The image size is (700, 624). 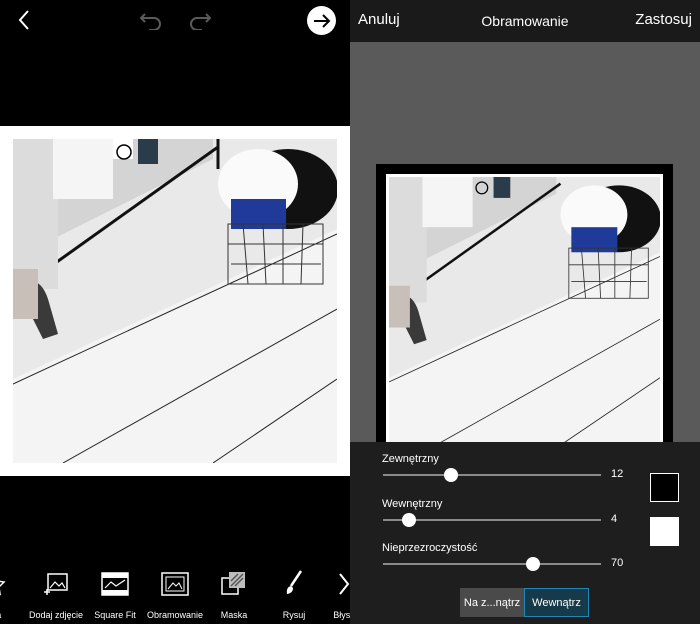 What do you see at coordinates (379, 19) in the screenshot?
I see `cancel-button: Anuluj` at bounding box center [379, 19].